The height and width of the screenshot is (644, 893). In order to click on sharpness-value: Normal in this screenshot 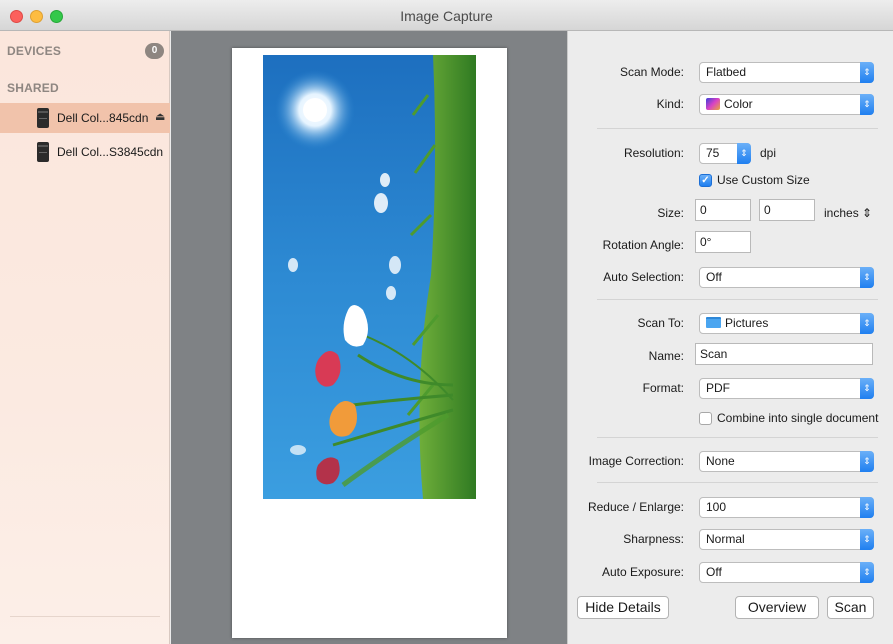, I will do `click(725, 539)`.